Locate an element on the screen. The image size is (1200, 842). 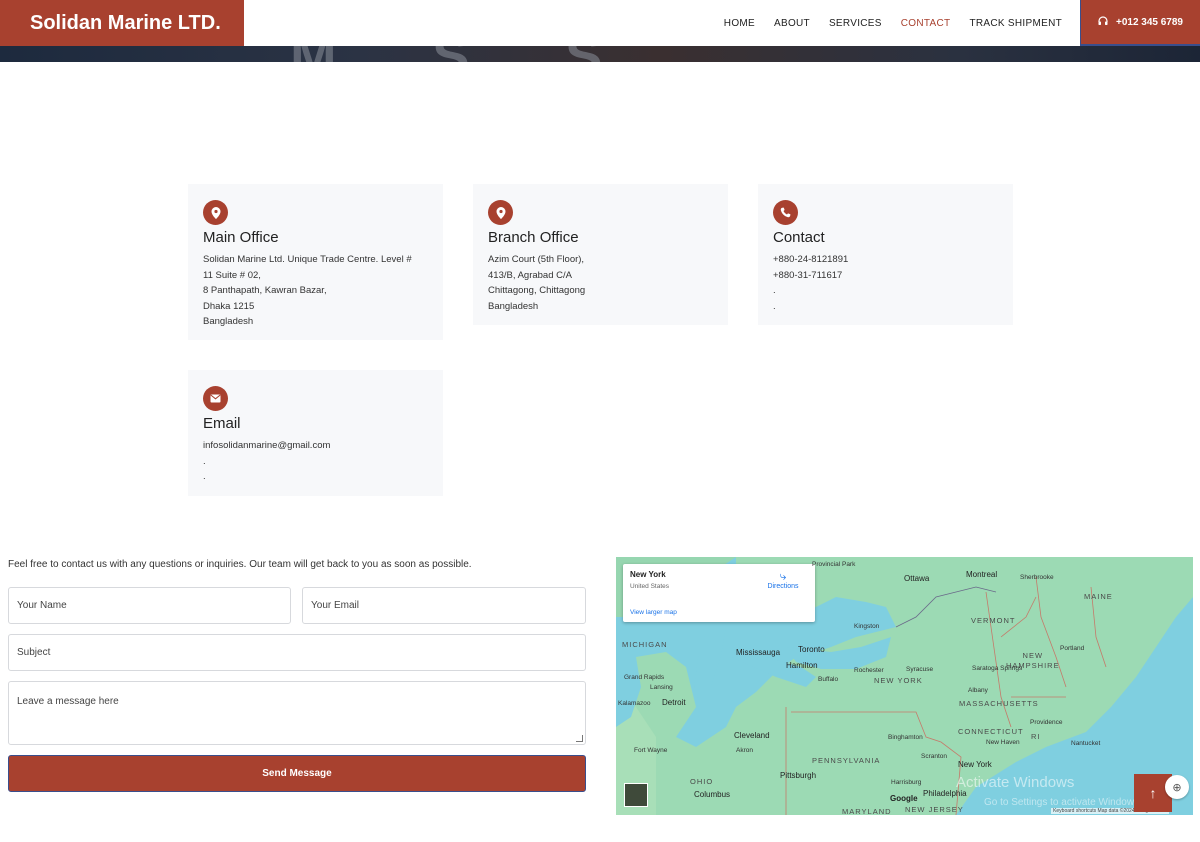
activate-windows-watermark: Activate Windows is located at coordinates (1015, 782).